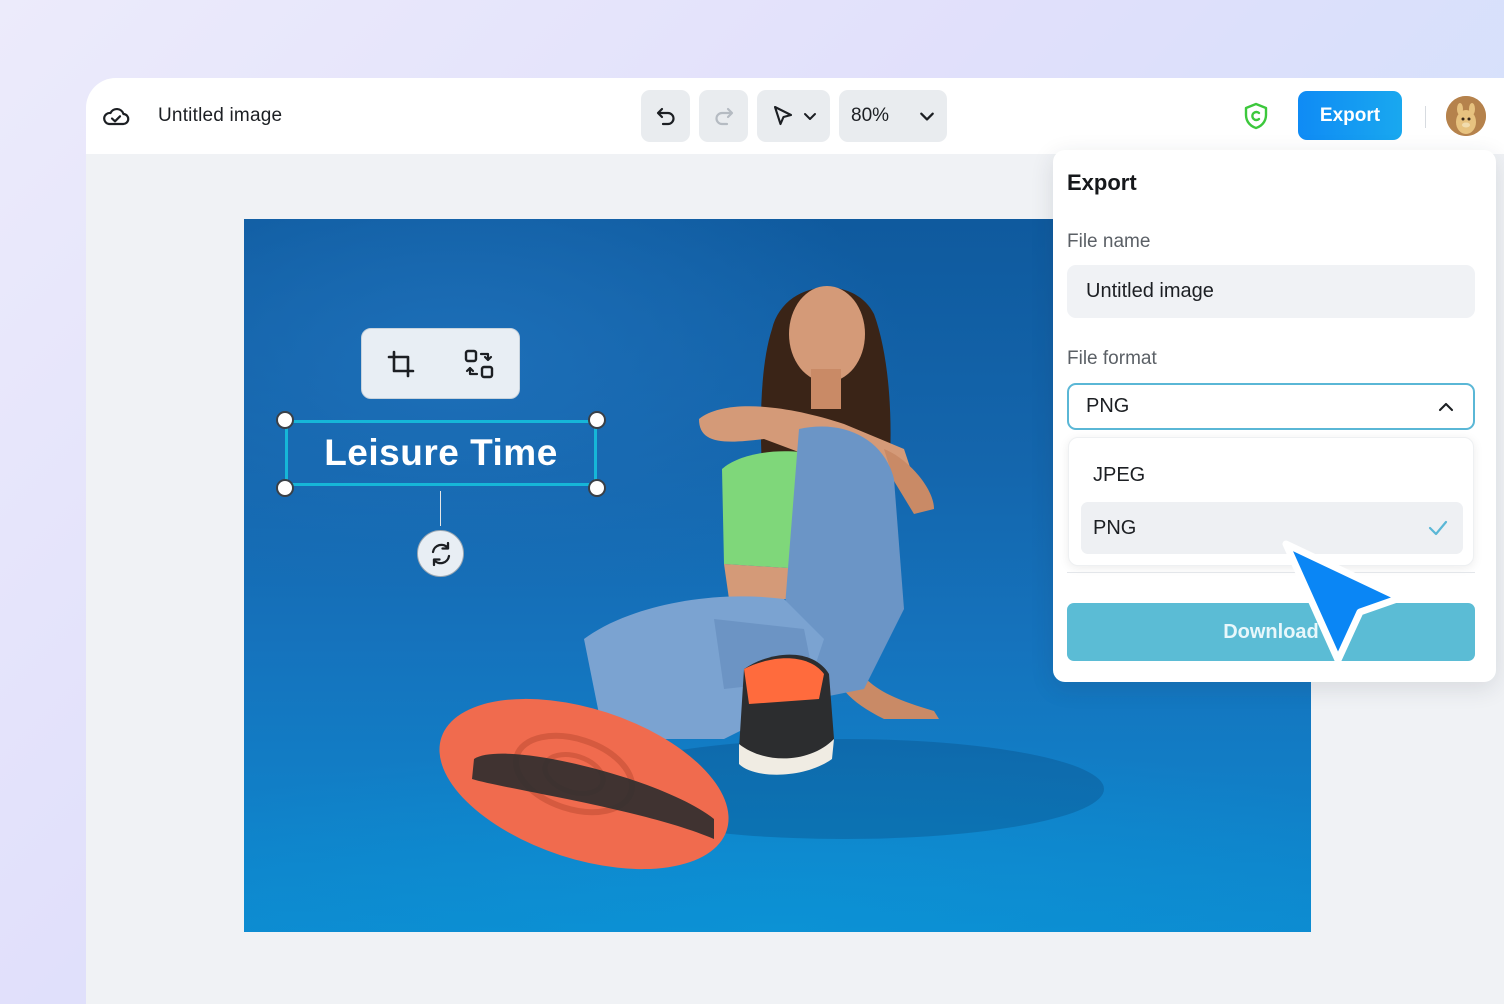 Image resolution: width=1504 pixels, height=1004 pixels. I want to click on format-option-label: PNG, so click(1115, 527).